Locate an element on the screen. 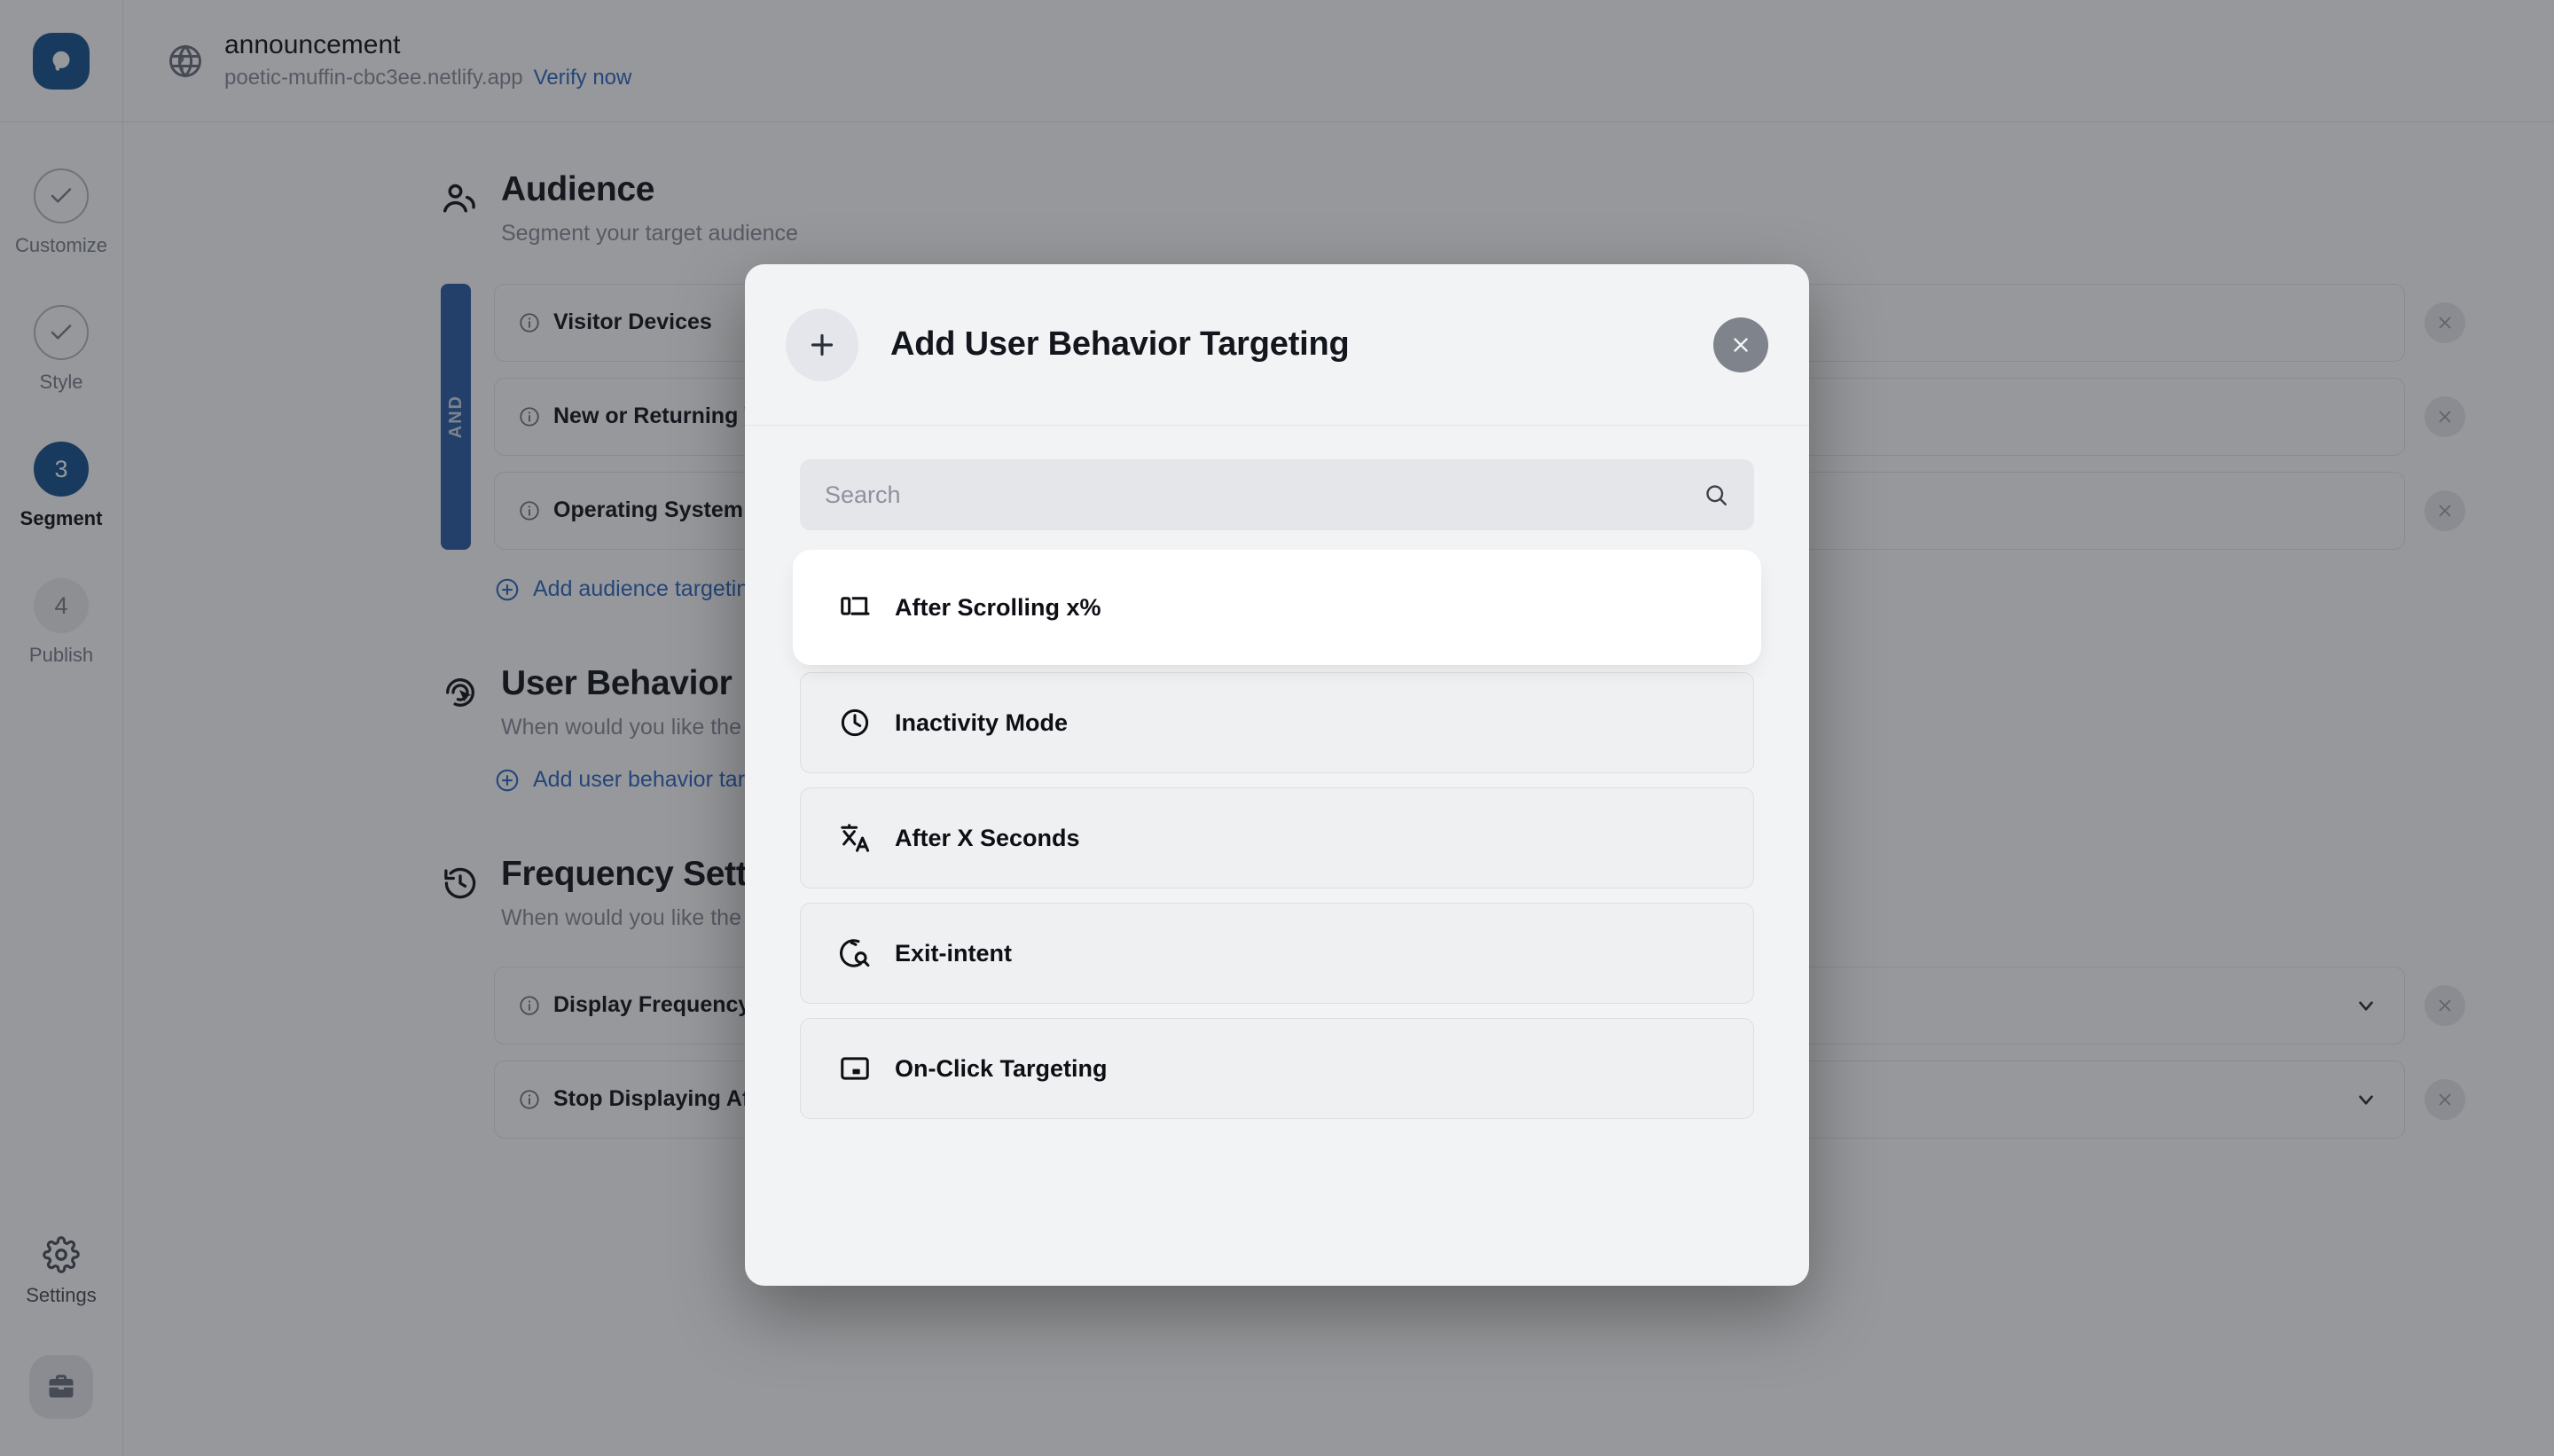 The image size is (2554, 1456). option-label: Exit-intent is located at coordinates (953, 953).